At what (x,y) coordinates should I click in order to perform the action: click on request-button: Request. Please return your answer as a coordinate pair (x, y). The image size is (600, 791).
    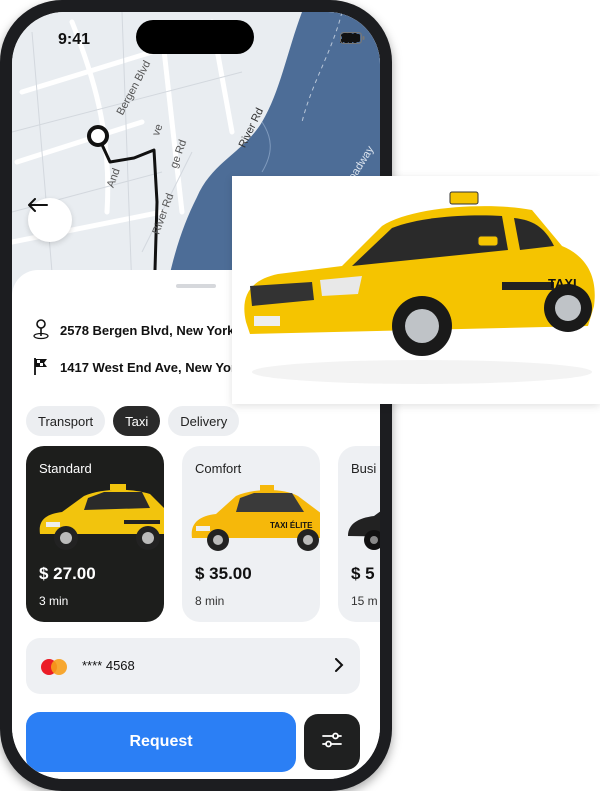
    Looking at the image, I should click on (161, 742).